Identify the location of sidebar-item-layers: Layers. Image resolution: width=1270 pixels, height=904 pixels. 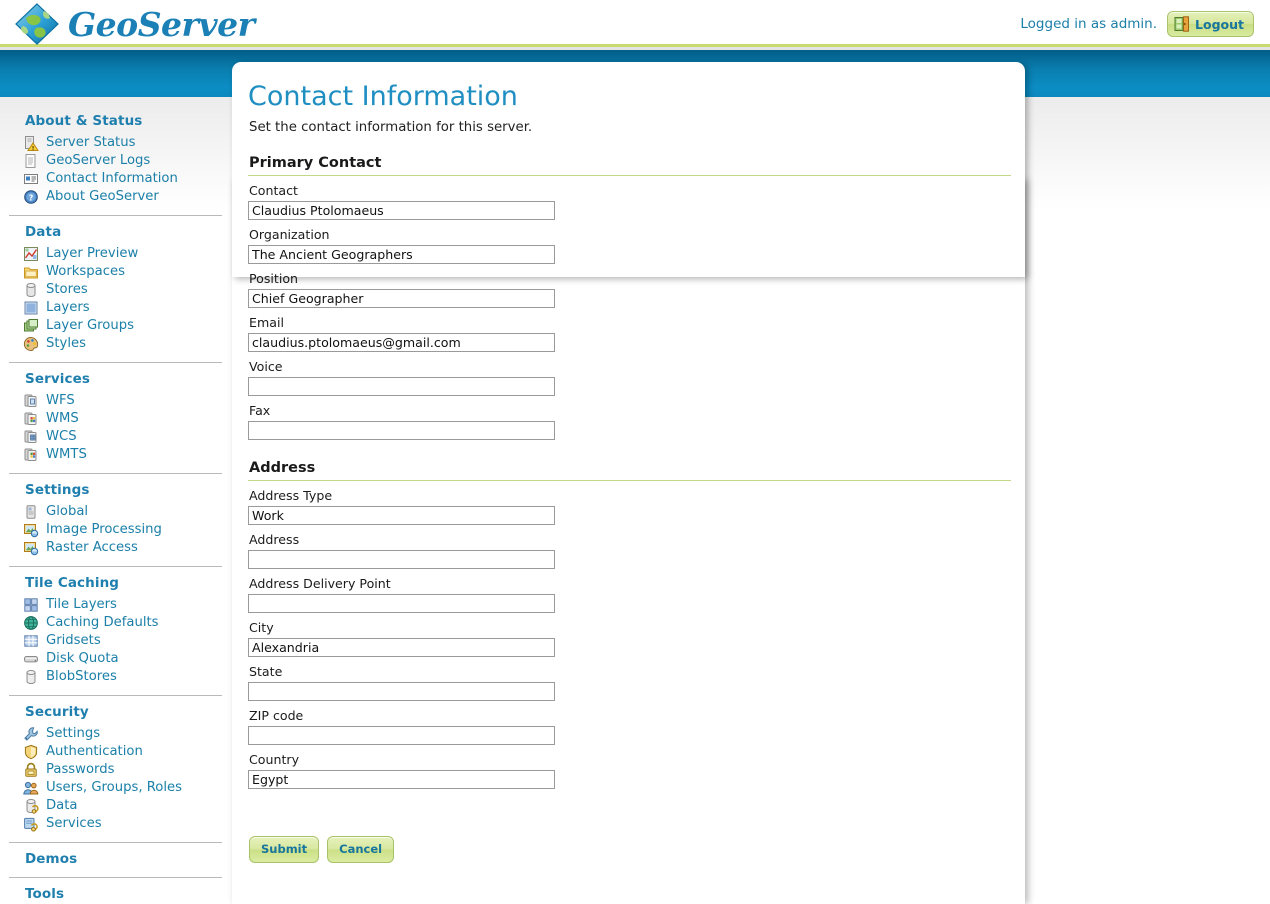
(119, 308).